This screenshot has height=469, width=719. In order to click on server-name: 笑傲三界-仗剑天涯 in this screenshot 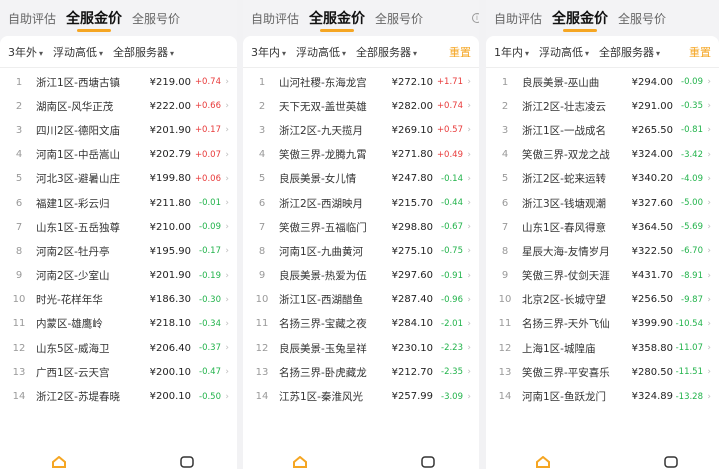, I will do `click(566, 276)`.